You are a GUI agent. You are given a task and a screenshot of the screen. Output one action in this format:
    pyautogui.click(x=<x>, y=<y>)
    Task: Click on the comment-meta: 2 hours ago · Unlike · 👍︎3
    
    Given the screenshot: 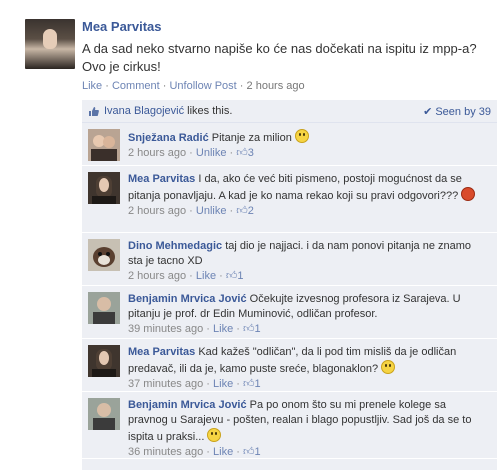 What is the action you would take?
    pyautogui.click(x=191, y=153)
    